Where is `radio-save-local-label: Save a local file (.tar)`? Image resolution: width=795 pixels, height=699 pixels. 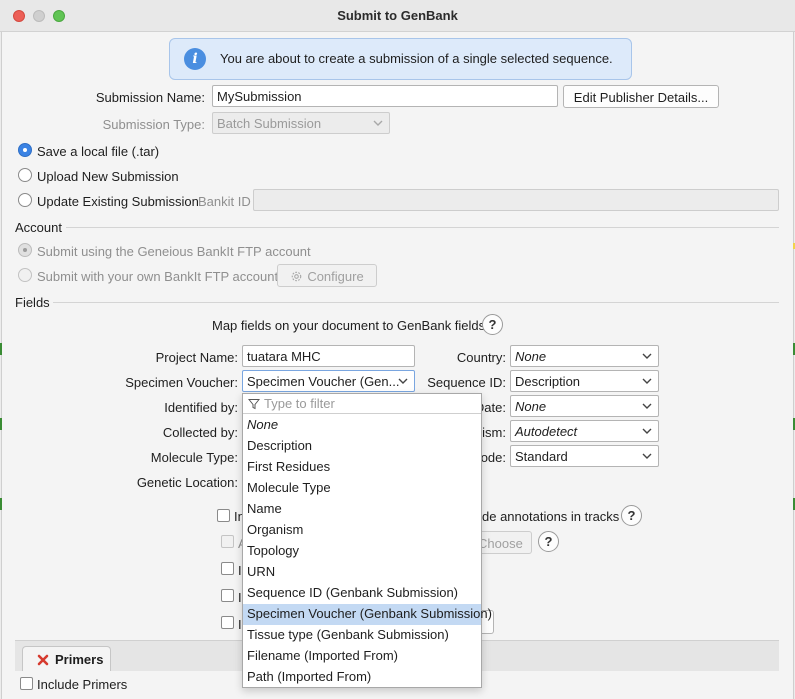
radio-save-local-label: Save a local file (.tar) is located at coordinates (98, 151).